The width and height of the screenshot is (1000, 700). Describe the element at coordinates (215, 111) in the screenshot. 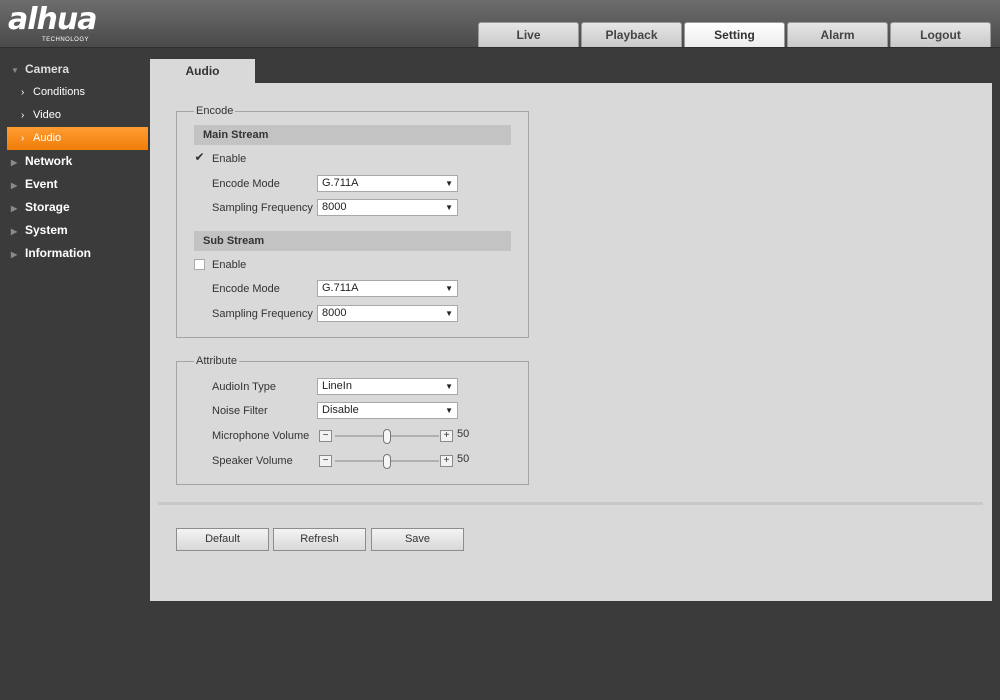

I see `encode-legend: Encode` at that location.